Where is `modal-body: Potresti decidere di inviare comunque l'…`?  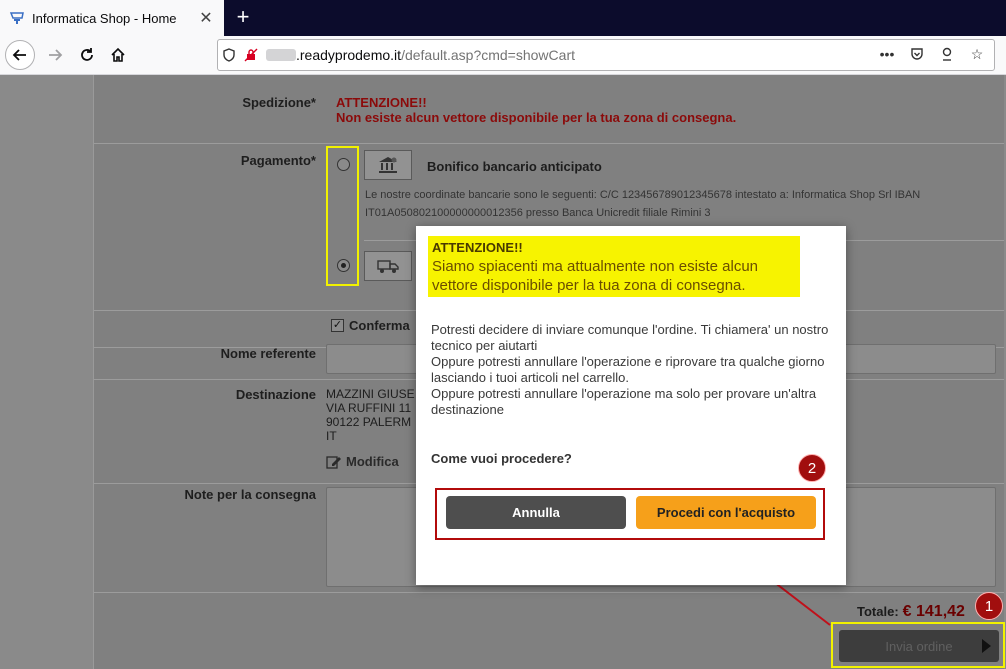 modal-body: Potresti decidere di inviare comunque l'… is located at coordinates (631, 370).